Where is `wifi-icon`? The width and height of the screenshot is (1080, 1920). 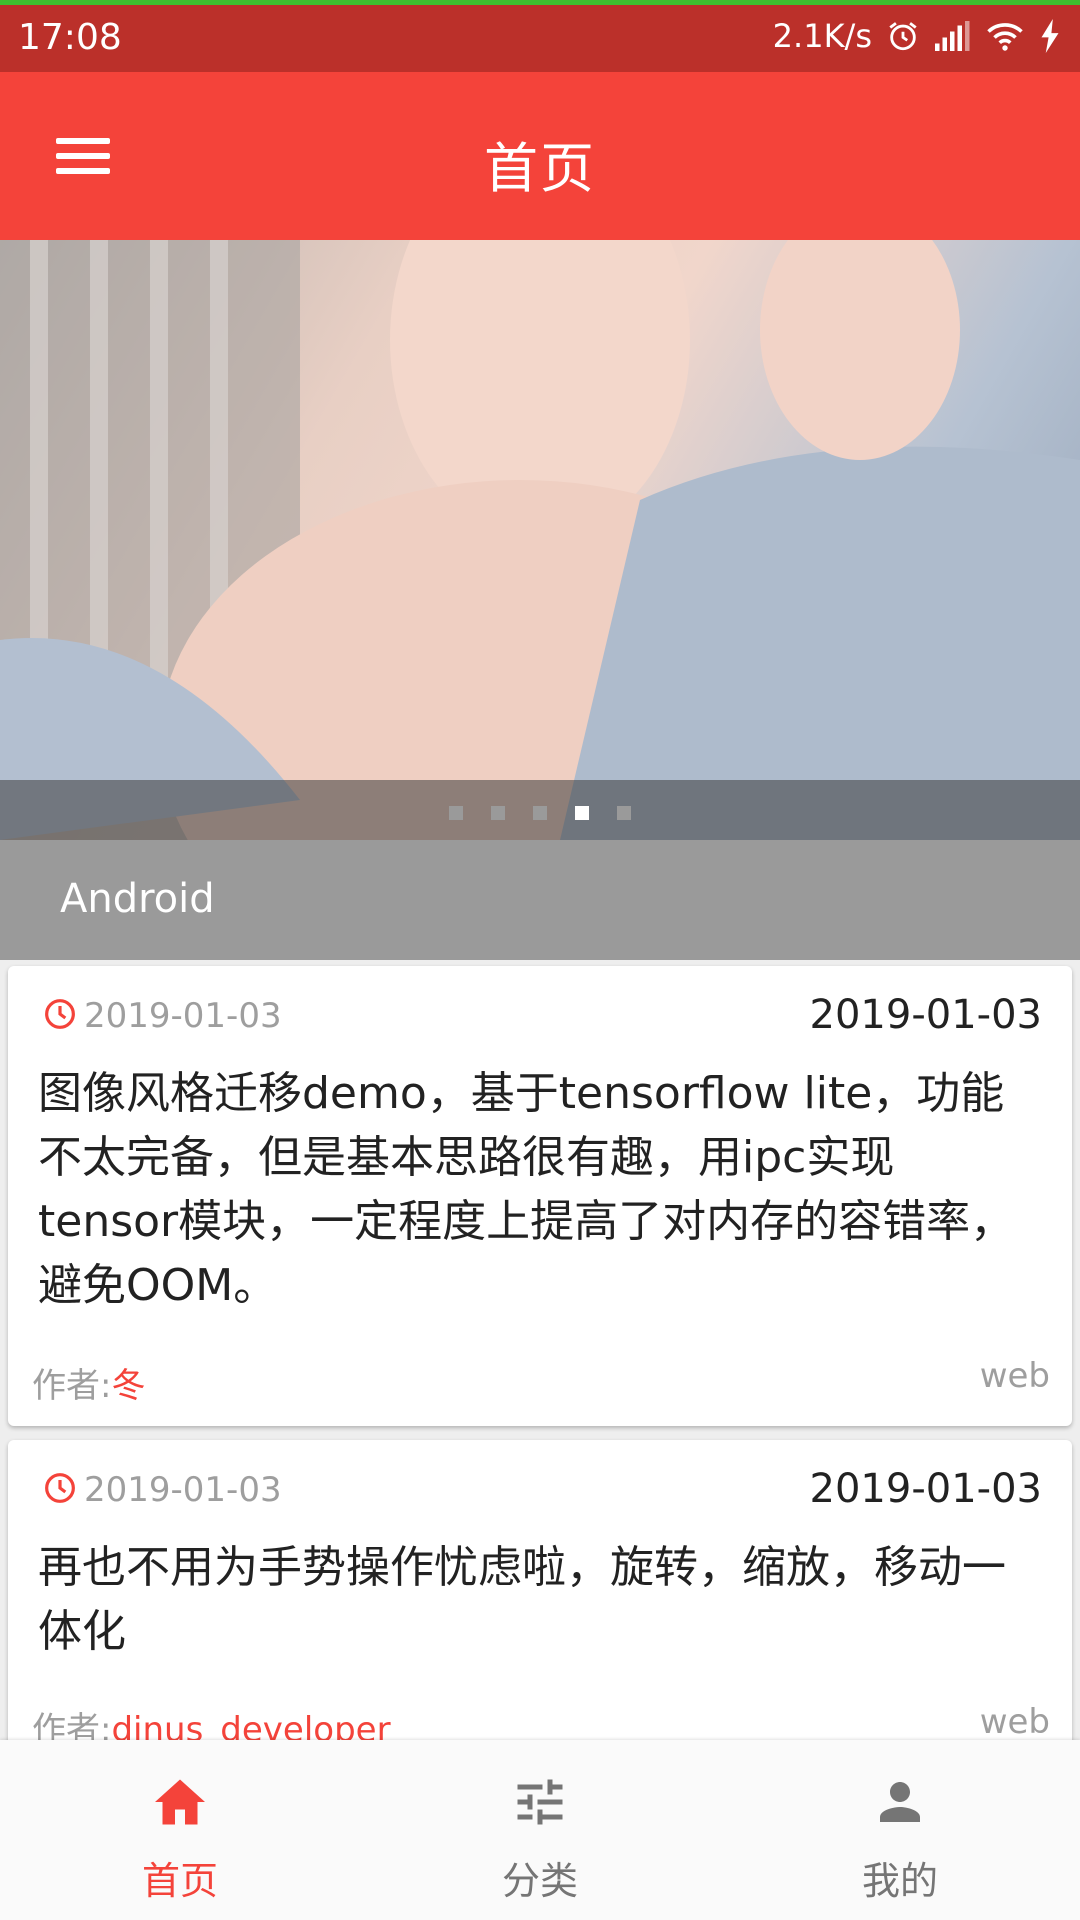
wifi-icon is located at coordinates (1005, 37).